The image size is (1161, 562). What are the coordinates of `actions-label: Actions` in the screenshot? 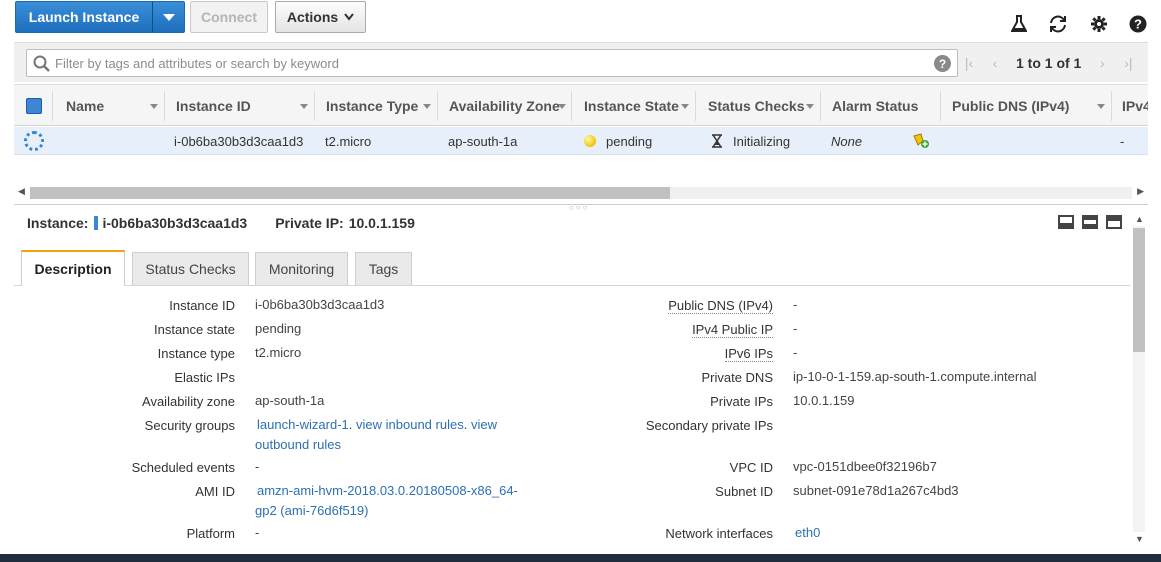 It's located at (312, 17).